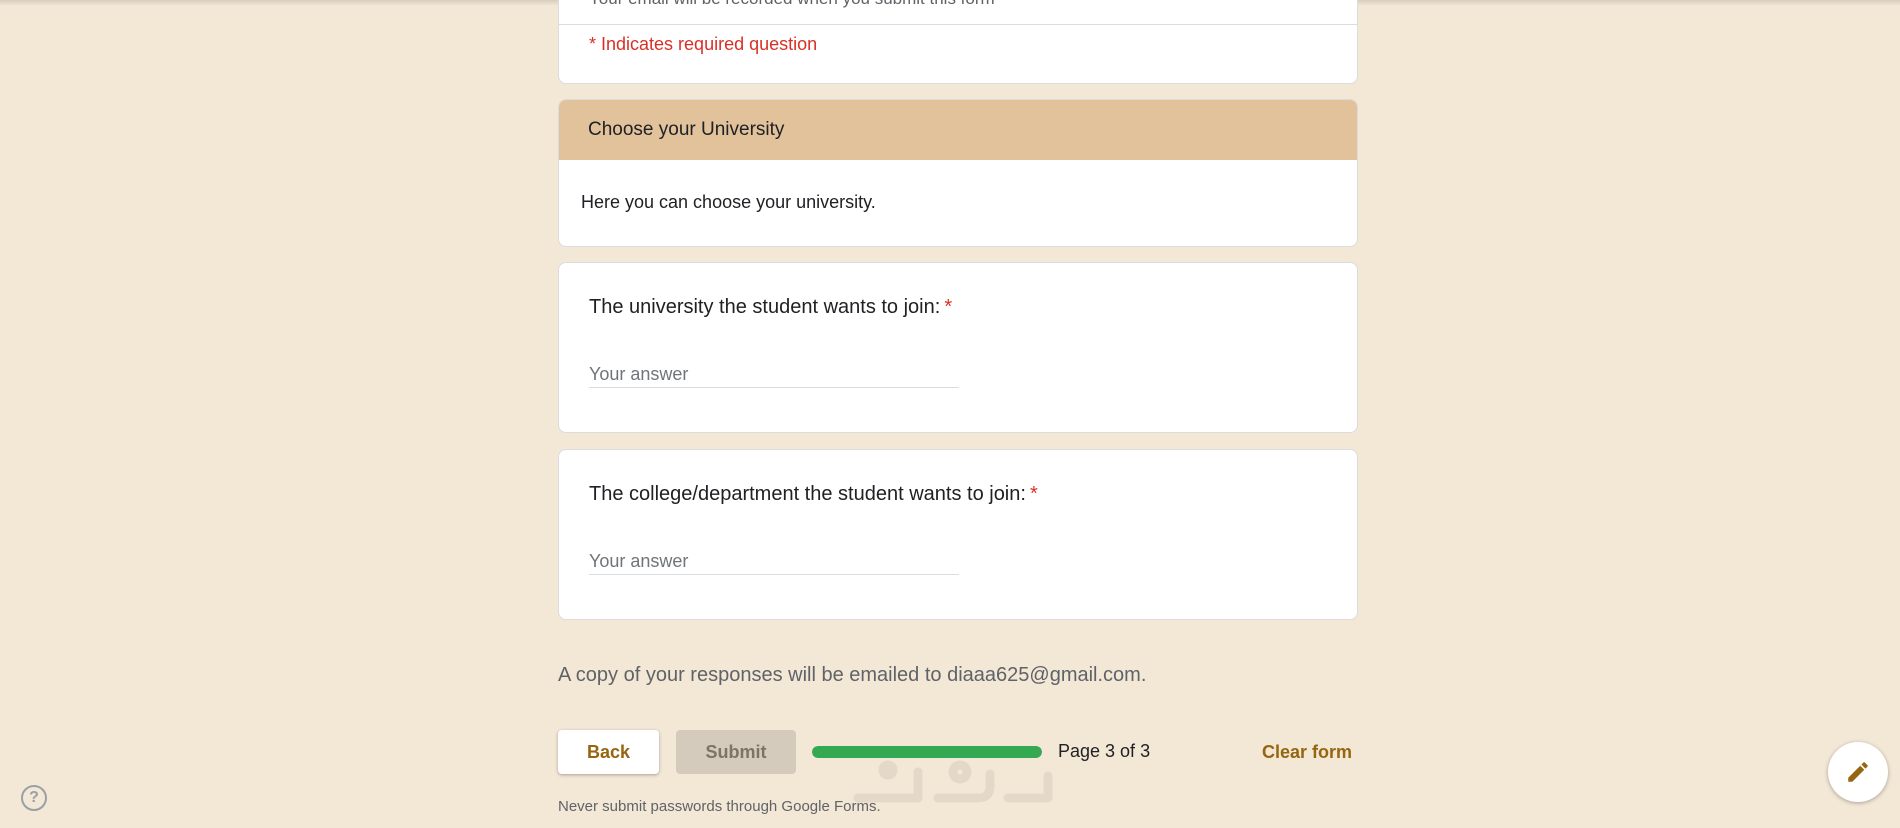 This screenshot has height=828, width=1900. I want to click on edit-fab-button, so click(1858, 772).